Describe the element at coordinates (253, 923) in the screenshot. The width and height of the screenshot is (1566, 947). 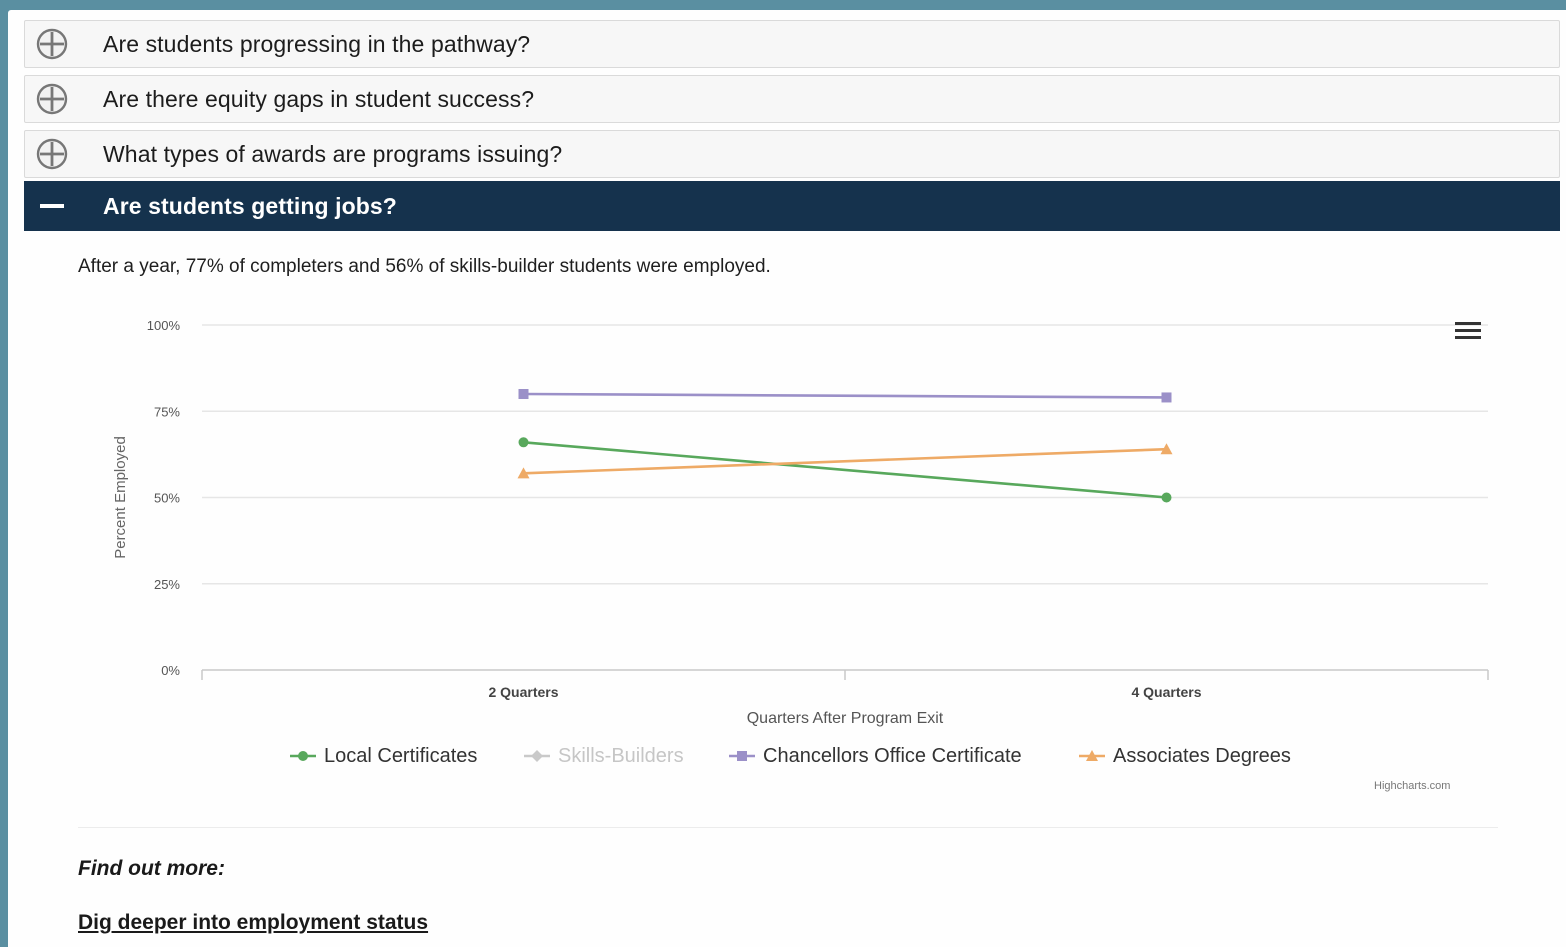
I see `employment-status-link: Dig deeper into employment status` at that location.